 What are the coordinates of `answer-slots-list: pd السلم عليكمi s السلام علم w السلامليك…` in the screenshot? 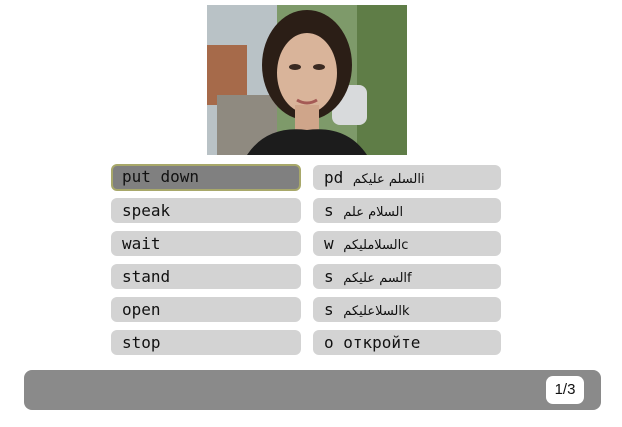 It's located at (407, 264).